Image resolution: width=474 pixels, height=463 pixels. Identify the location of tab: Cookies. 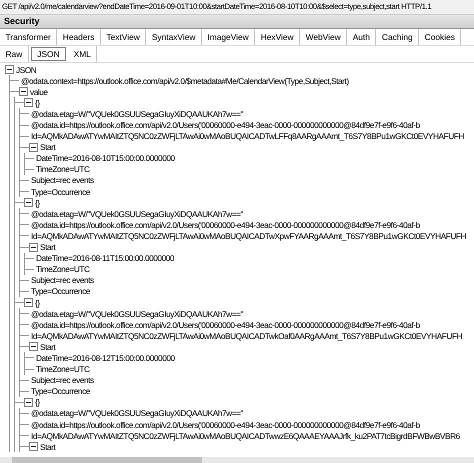
(440, 37).